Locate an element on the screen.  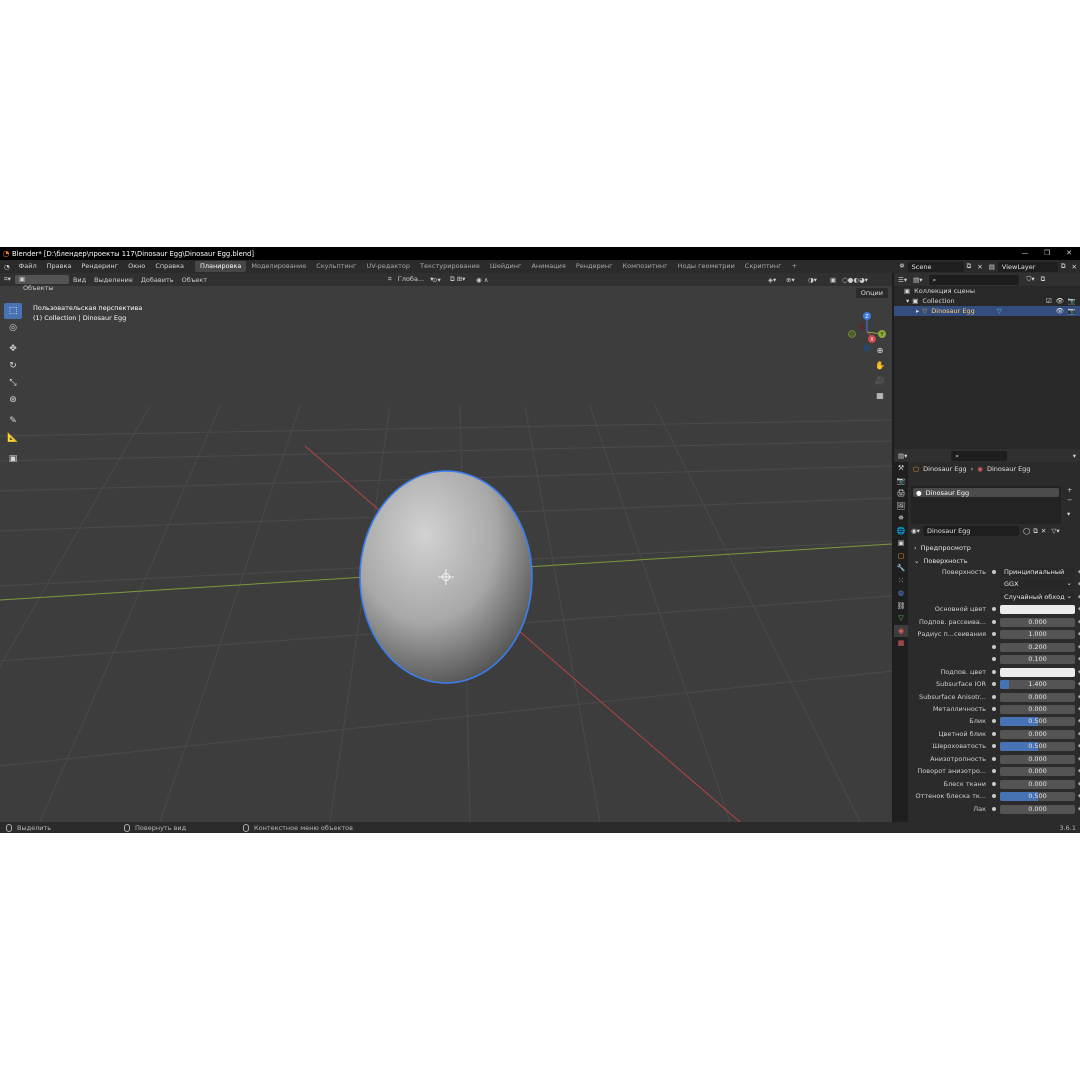
dropdown-field: Принципиальный BSDF is located at coordinates (1037, 572).